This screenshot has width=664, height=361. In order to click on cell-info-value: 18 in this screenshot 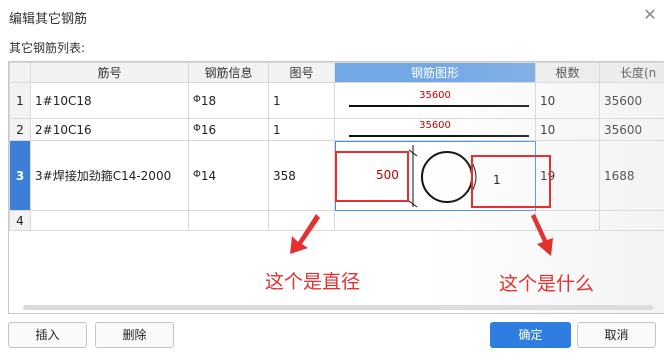, I will do `click(208, 100)`.